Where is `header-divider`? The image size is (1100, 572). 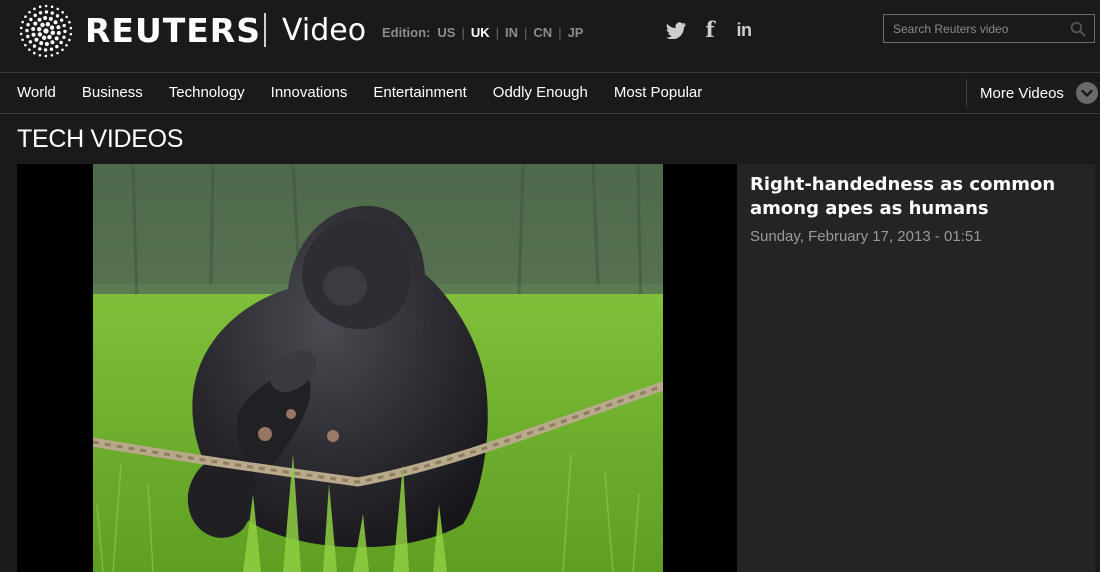 header-divider is located at coordinates (265, 30).